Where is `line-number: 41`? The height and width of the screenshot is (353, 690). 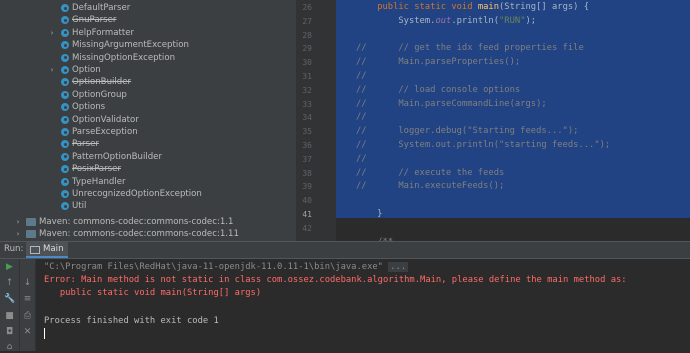
line-number: 41 is located at coordinates (297, 215).